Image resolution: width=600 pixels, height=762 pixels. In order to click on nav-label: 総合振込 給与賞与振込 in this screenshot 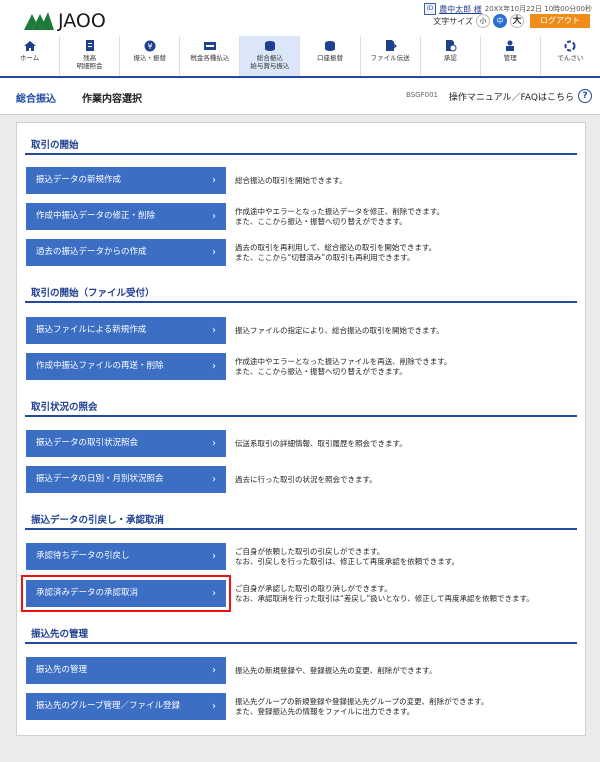, I will do `click(270, 62)`.